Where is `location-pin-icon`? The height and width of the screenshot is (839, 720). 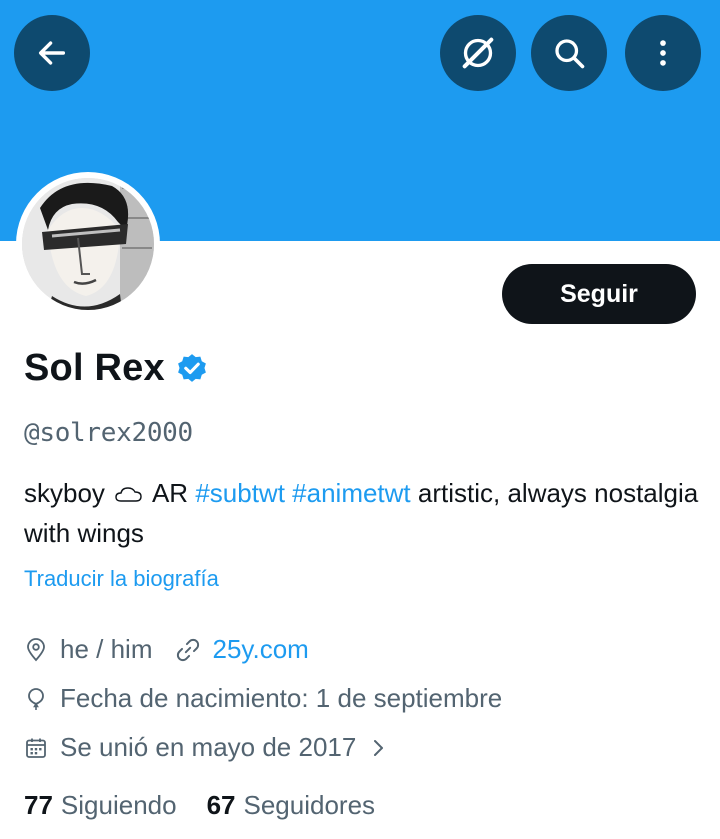 location-pin-icon is located at coordinates (36, 650).